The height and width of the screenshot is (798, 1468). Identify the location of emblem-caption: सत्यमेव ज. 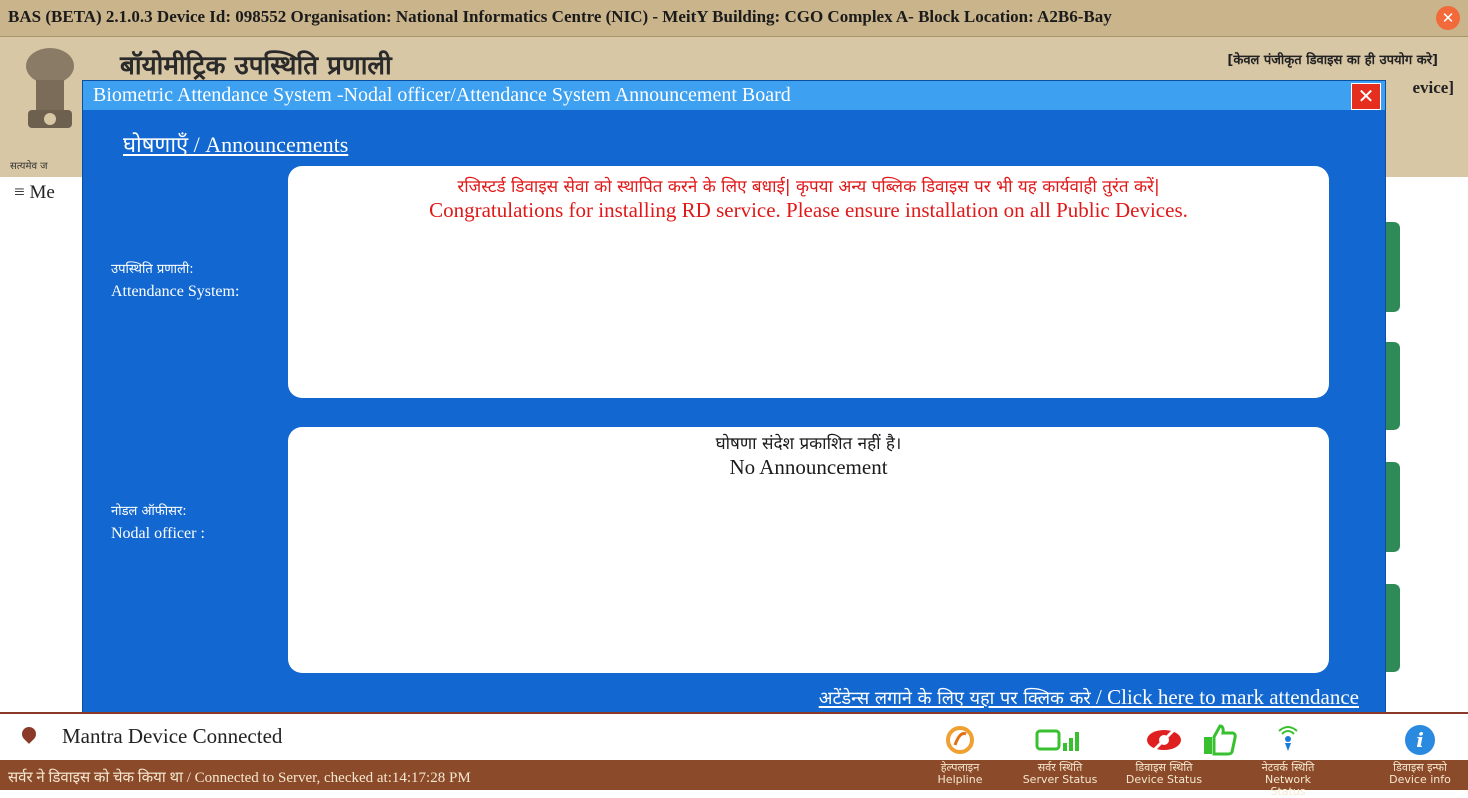
(29, 166).